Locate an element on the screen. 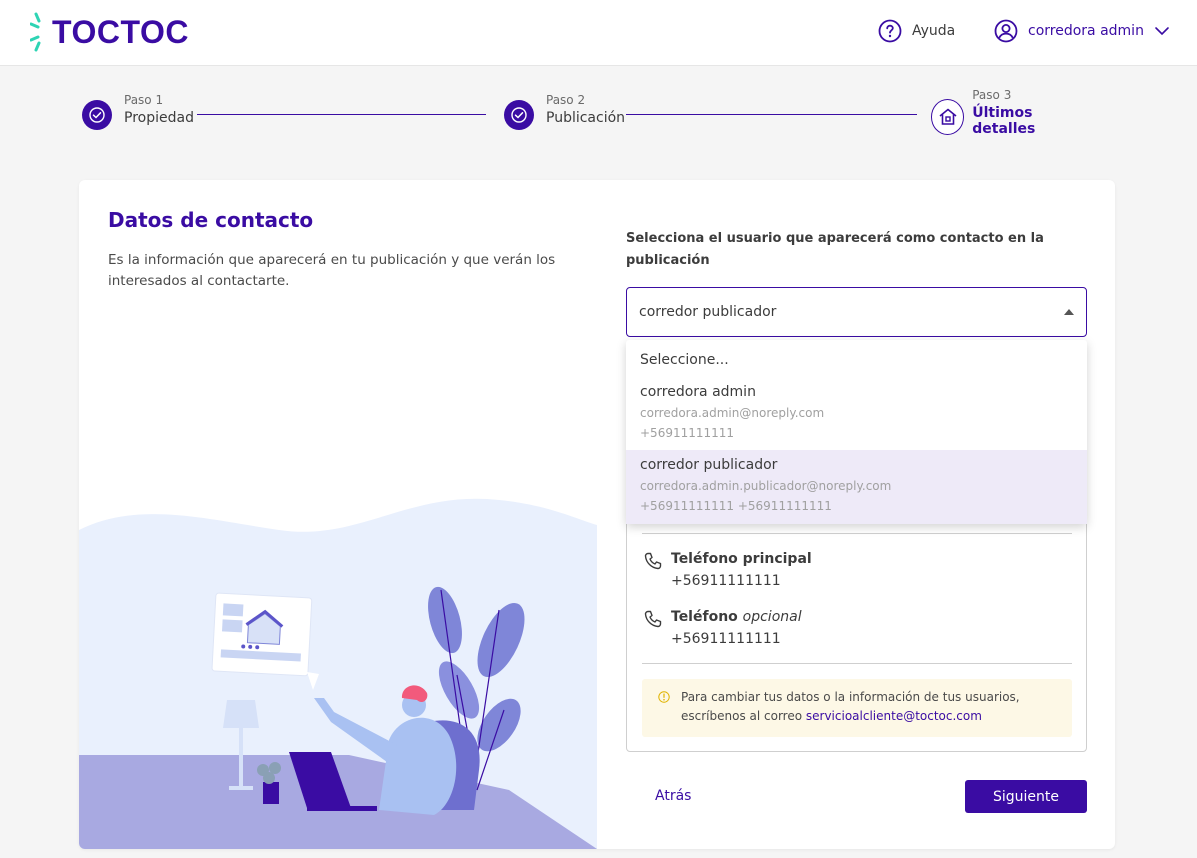  logo-text: TOCTOC is located at coordinates (120, 31).